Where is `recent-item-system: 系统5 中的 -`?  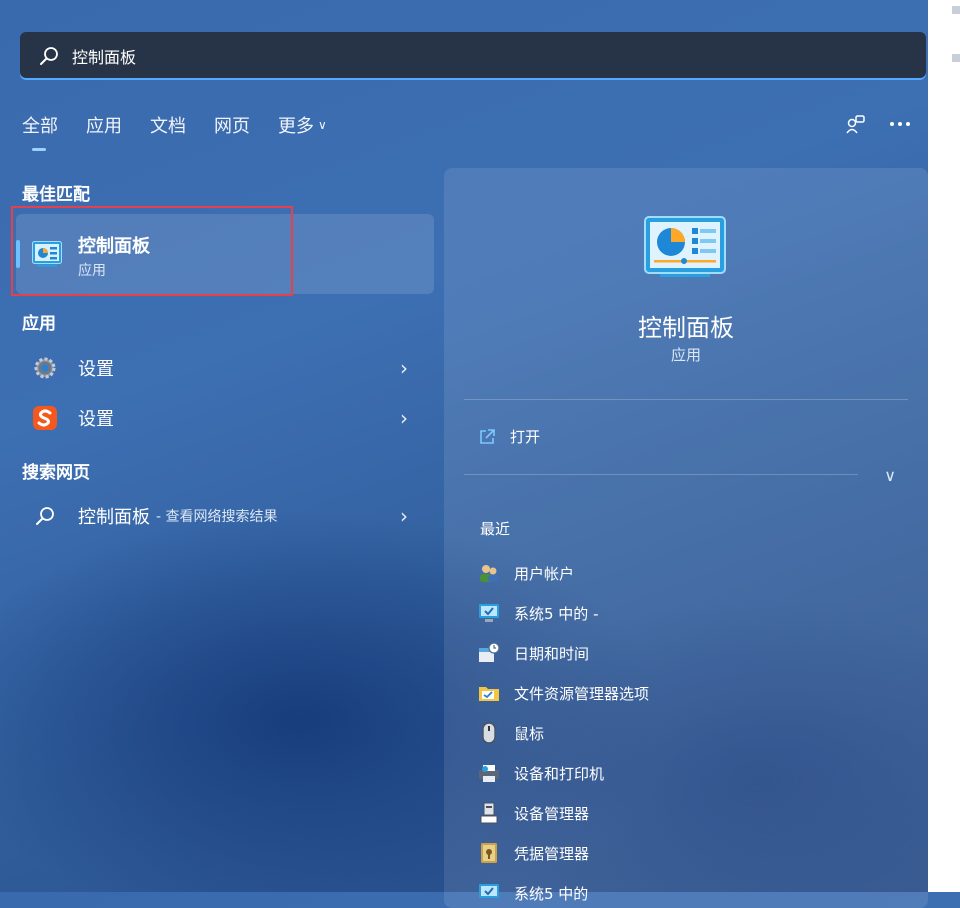
recent-item-system: 系统5 中的 - is located at coordinates (538, 613).